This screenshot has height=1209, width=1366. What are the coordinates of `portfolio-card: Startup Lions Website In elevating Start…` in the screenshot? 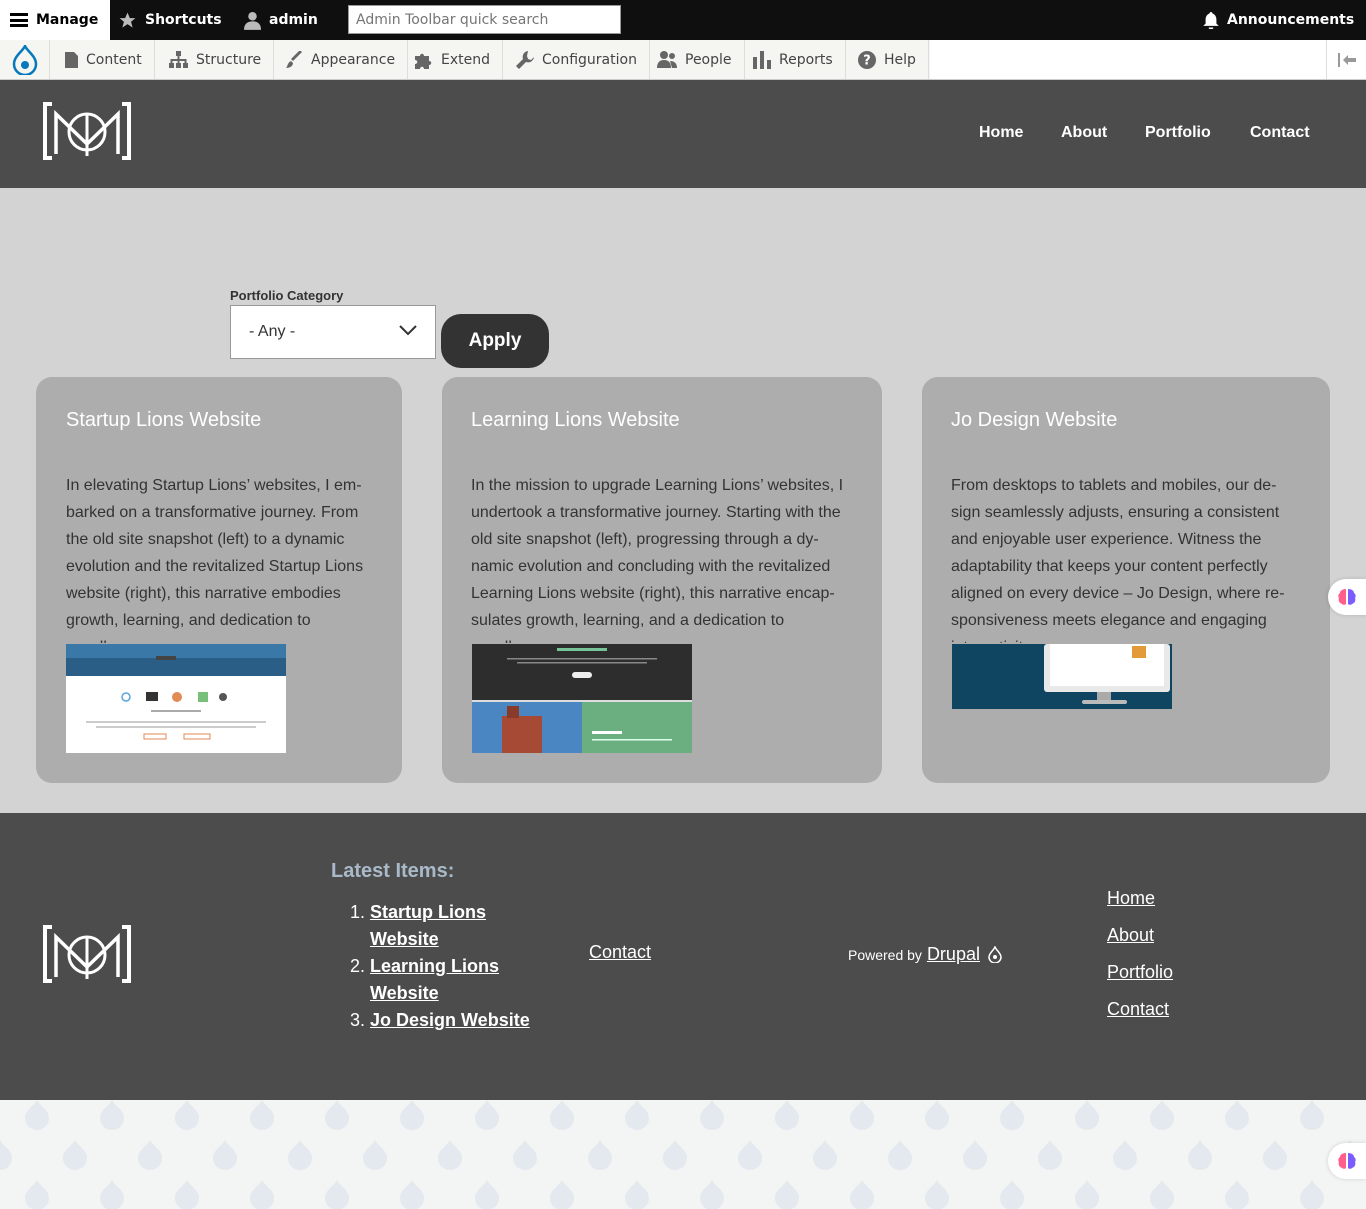 It's located at (219, 580).